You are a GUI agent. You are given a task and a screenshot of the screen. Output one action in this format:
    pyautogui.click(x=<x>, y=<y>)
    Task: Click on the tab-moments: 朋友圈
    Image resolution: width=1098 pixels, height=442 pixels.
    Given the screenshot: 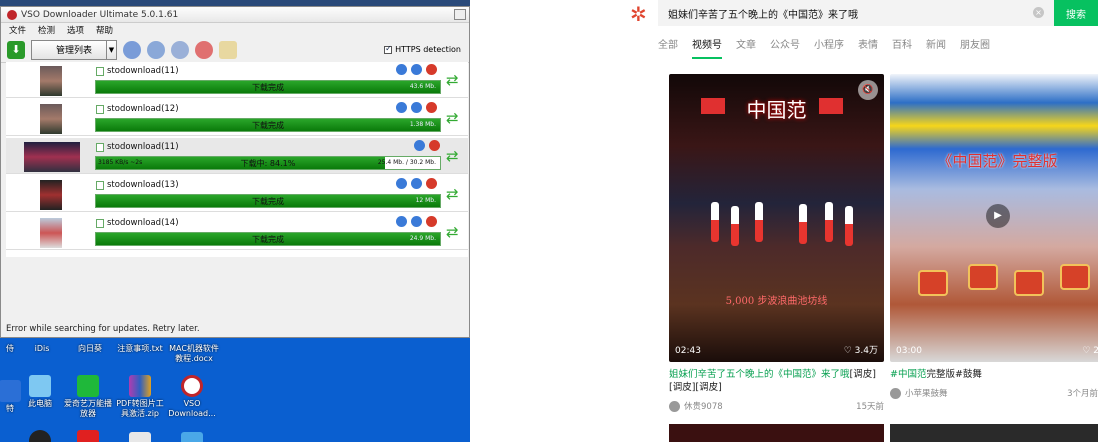 What is the action you would take?
    pyautogui.click(x=975, y=47)
    